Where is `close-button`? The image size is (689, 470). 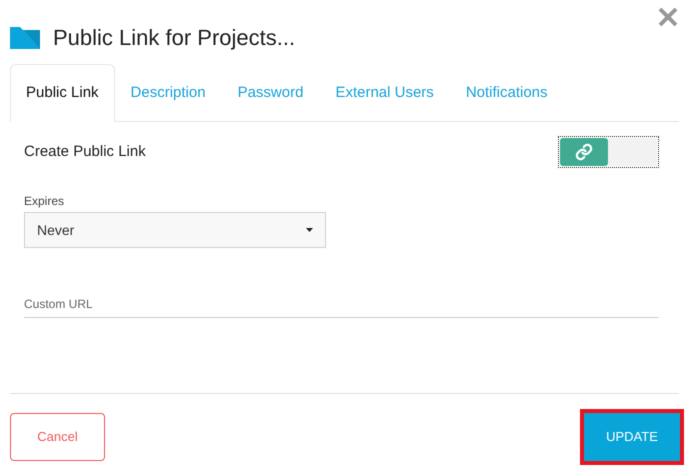 close-button is located at coordinates (668, 17).